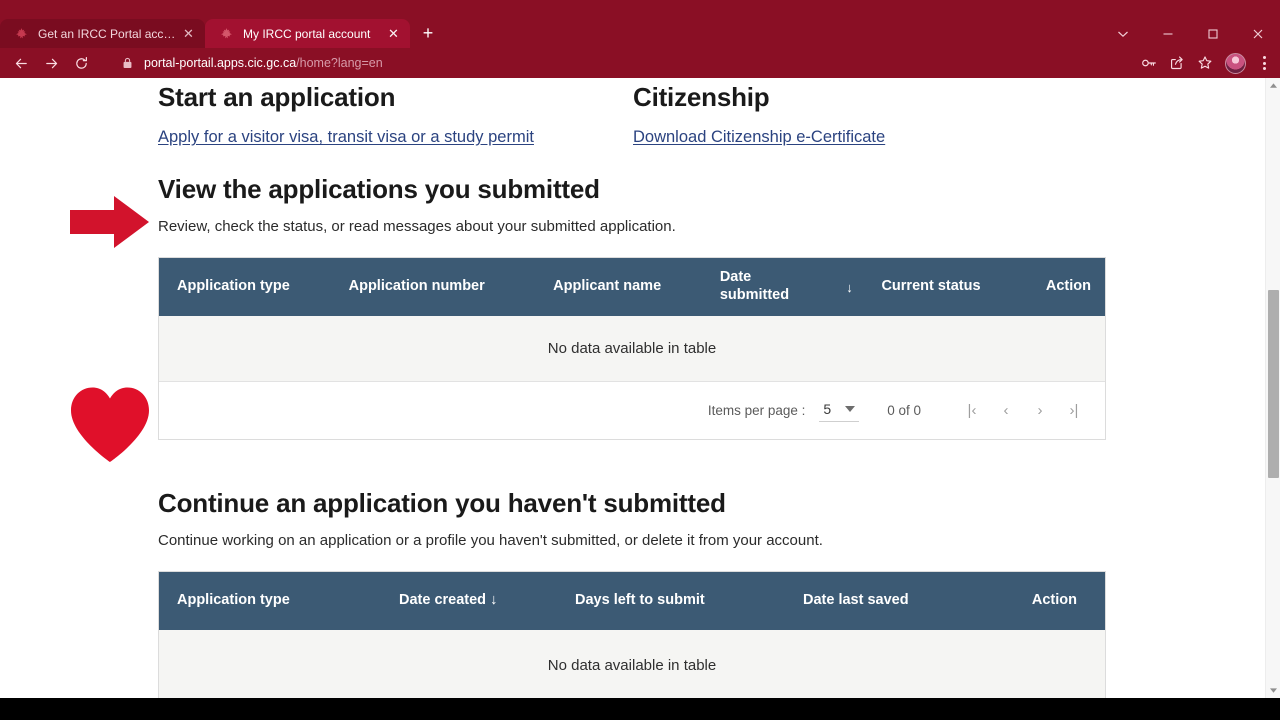 The image size is (1280, 720). Describe the element at coordinates (110, 426) in the screenshot. I see `red-heart-annotation` at that location.